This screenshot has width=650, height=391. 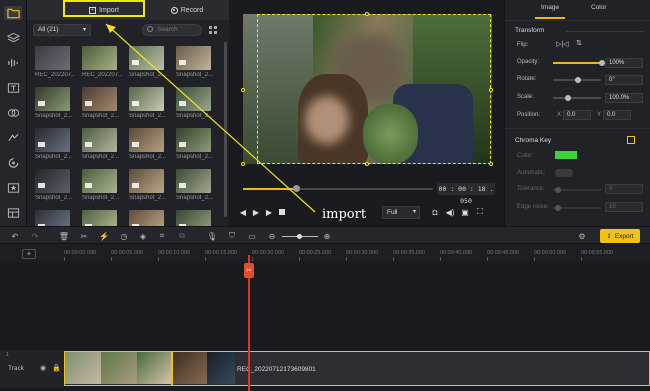 I want to click on chroma-tolerance-input: 5, so click(x=624, y=189).